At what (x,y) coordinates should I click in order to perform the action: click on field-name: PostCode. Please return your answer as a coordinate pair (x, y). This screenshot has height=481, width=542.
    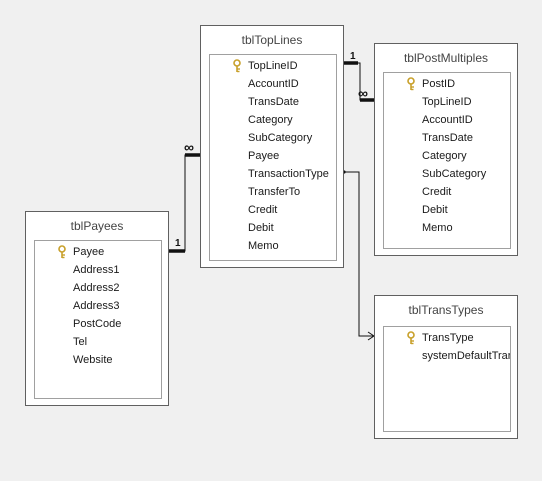
    Looking at the image, I should click on (97, 324).